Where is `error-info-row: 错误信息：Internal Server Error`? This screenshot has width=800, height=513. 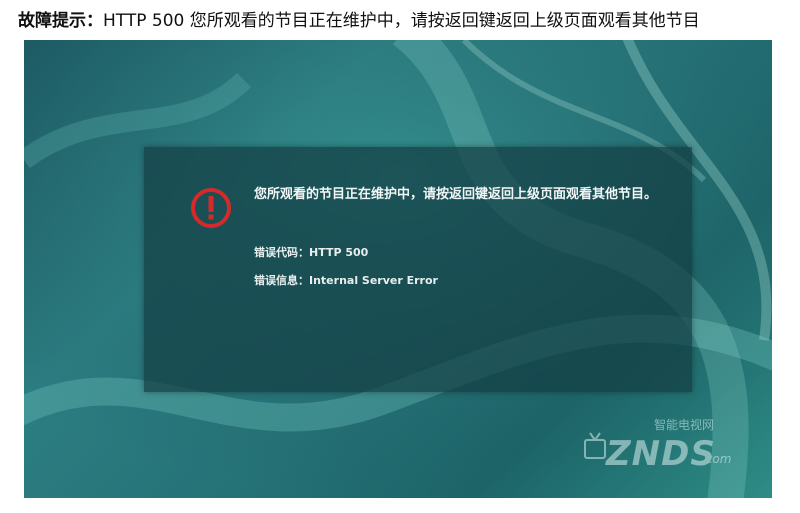 error-info-row: 错误信息：Internal Server Error is located at coordinates (346, 280).